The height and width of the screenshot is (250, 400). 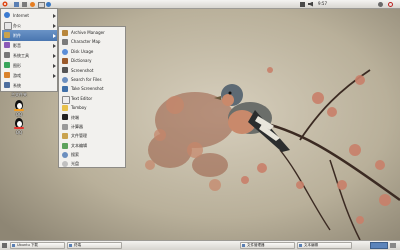 What do you see at coordinates (65, 70) in the screenshot?
I see `camera-icon` at bounding box center [65, 70].